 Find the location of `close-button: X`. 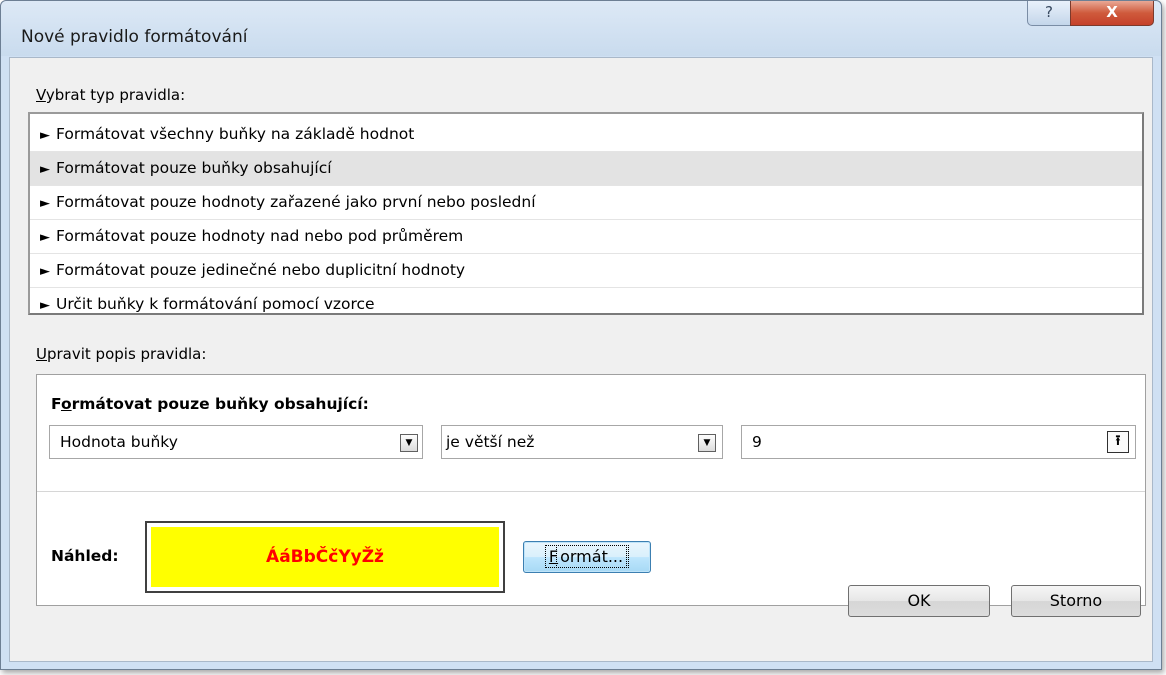

close-button: X is located at coordinates (1112, 13).